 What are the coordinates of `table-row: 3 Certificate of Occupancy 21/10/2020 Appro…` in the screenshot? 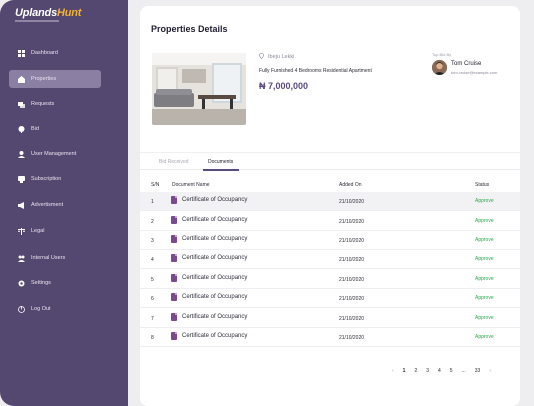 It's located at (330, 240).